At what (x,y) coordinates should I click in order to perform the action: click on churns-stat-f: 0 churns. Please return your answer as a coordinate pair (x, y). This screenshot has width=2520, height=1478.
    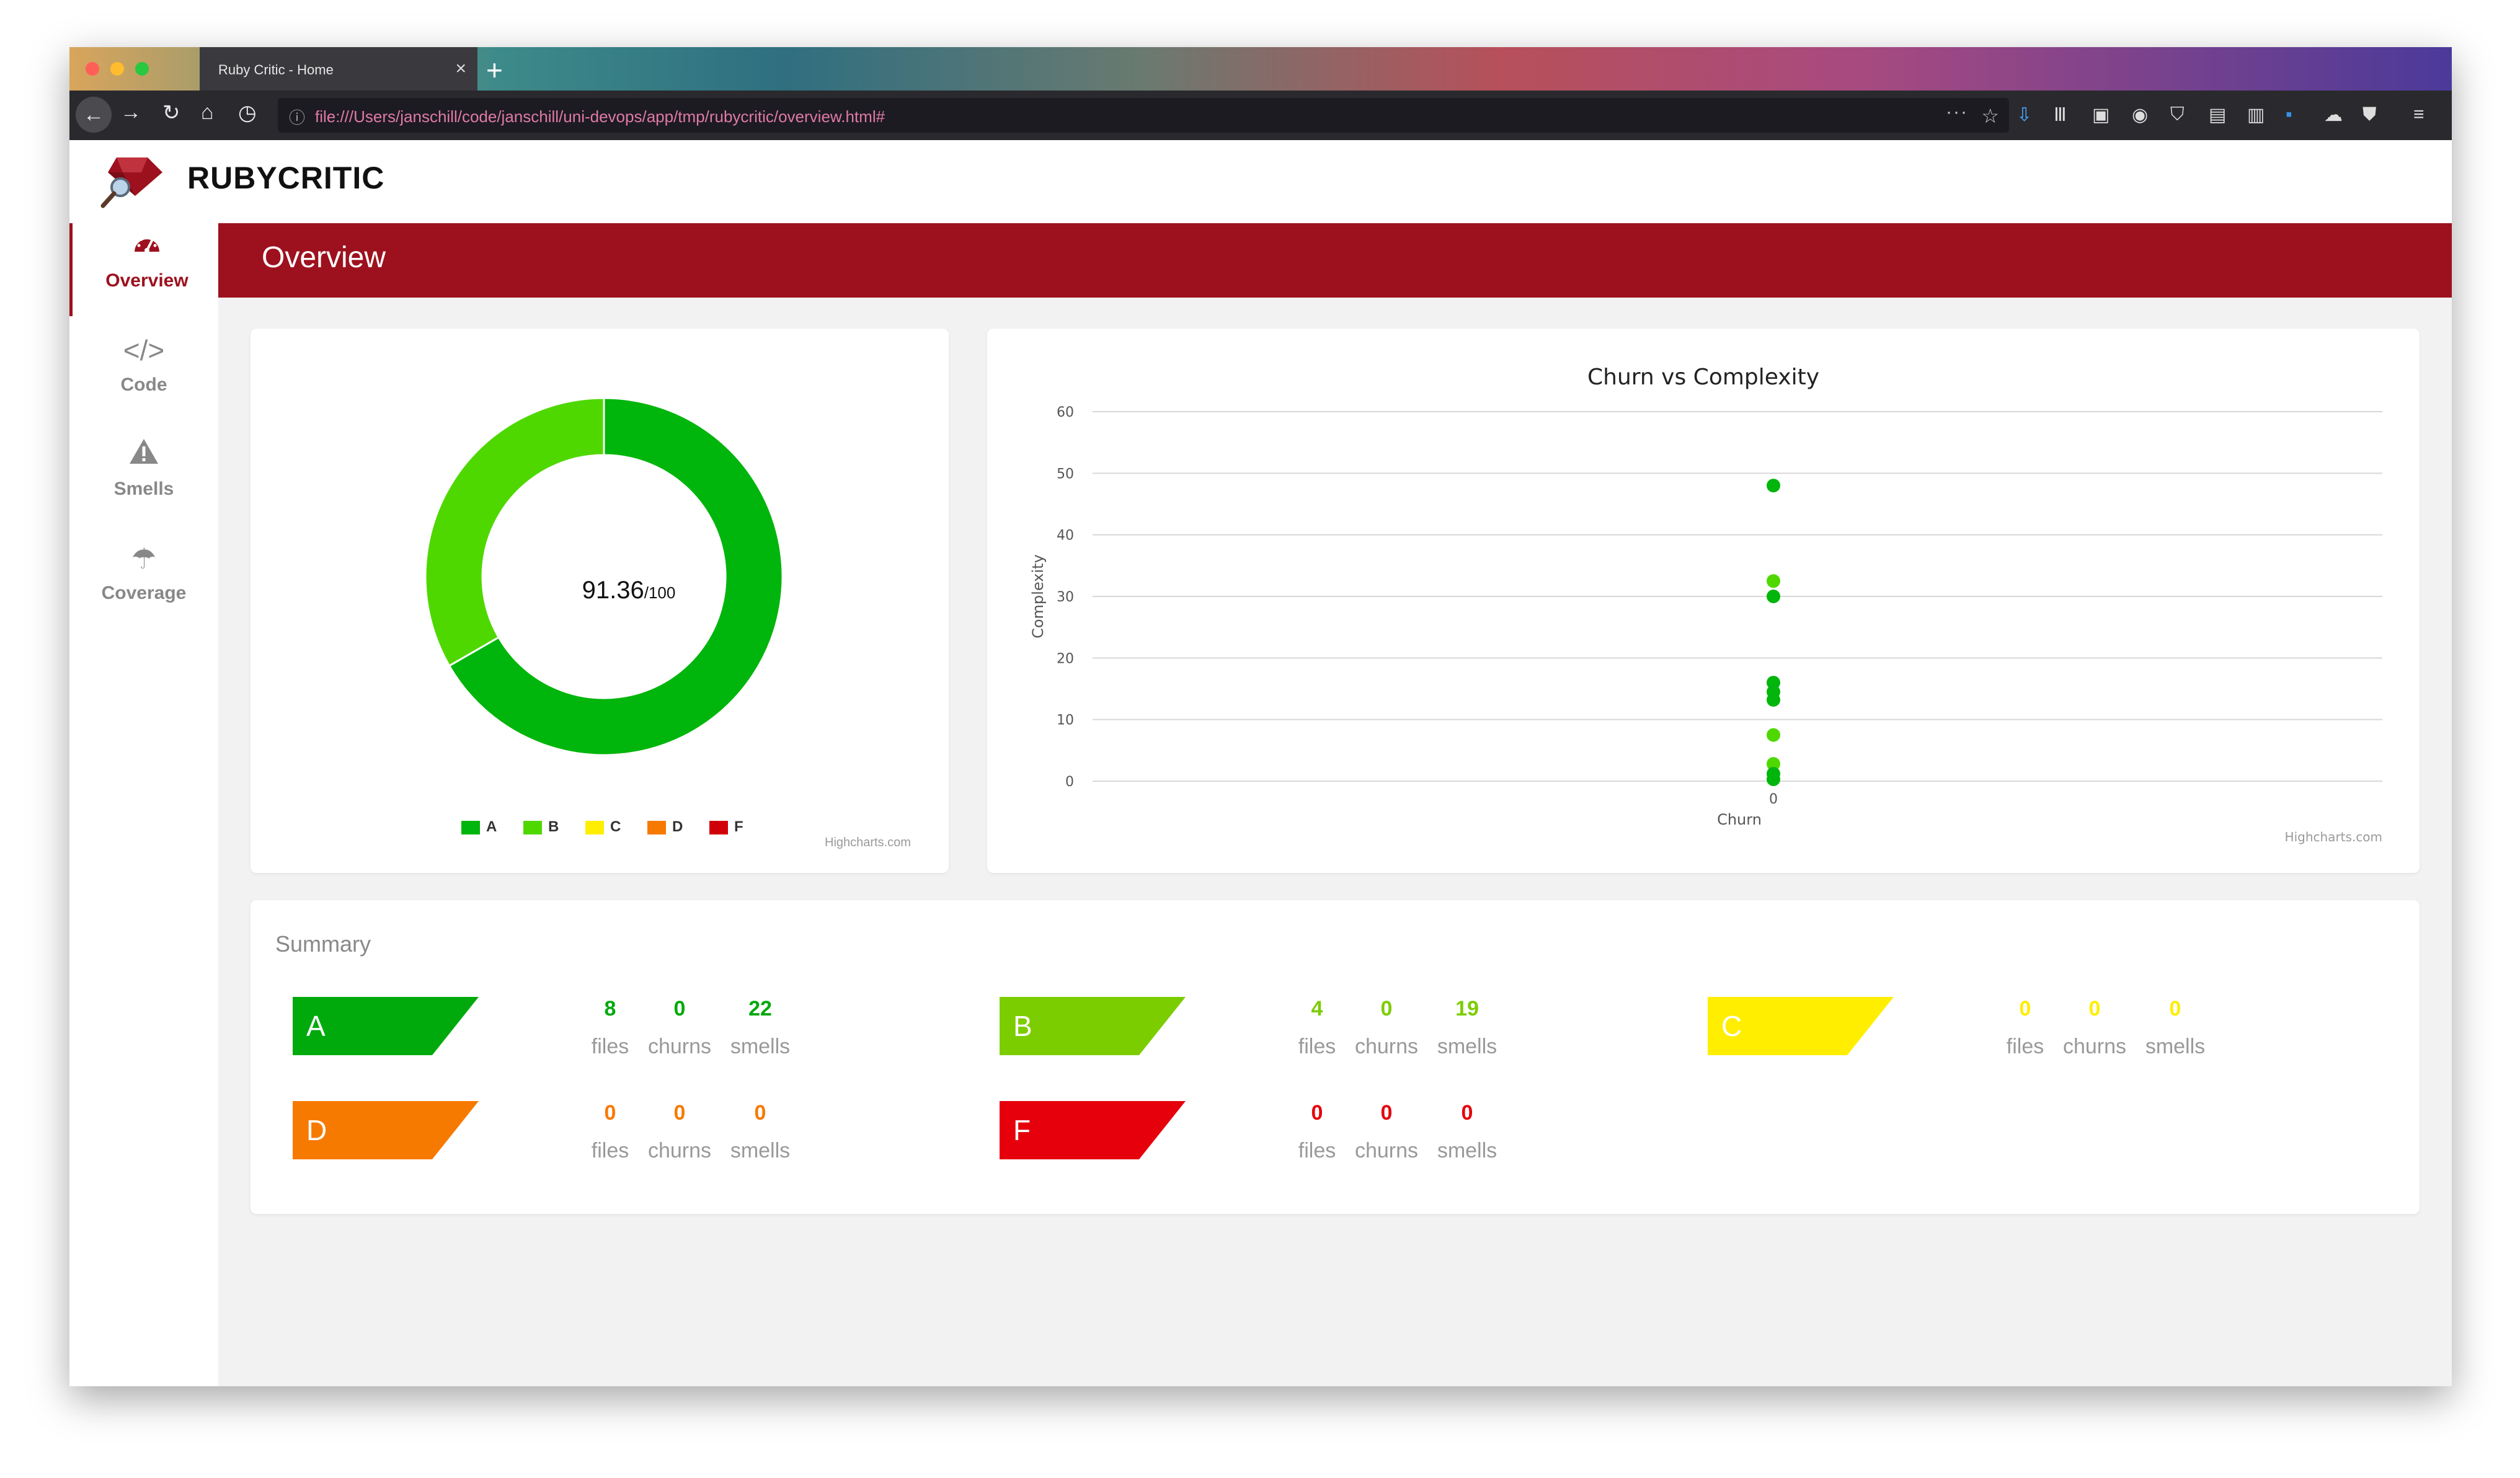
    Looking at the image, I should click on (1386, 1132).